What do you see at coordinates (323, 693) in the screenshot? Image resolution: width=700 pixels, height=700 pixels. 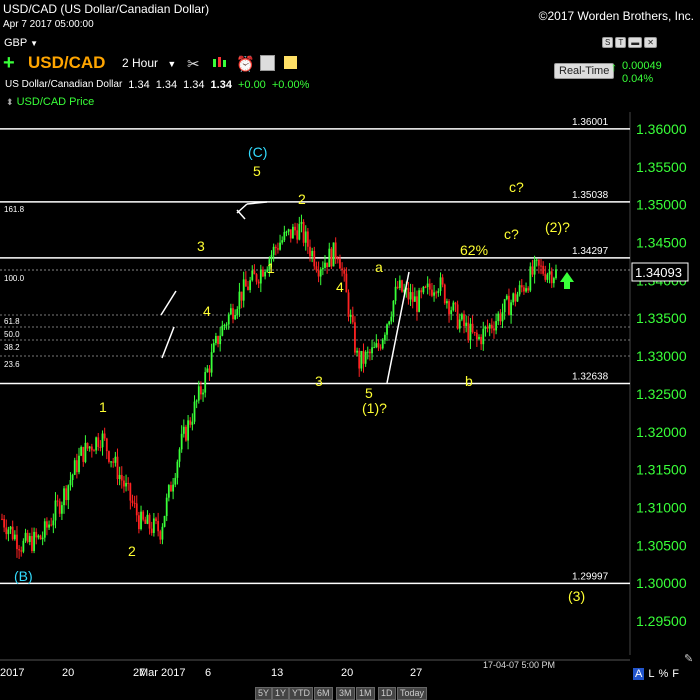 I see `range-button-6m: 6M` at bounding box center [323, 693].